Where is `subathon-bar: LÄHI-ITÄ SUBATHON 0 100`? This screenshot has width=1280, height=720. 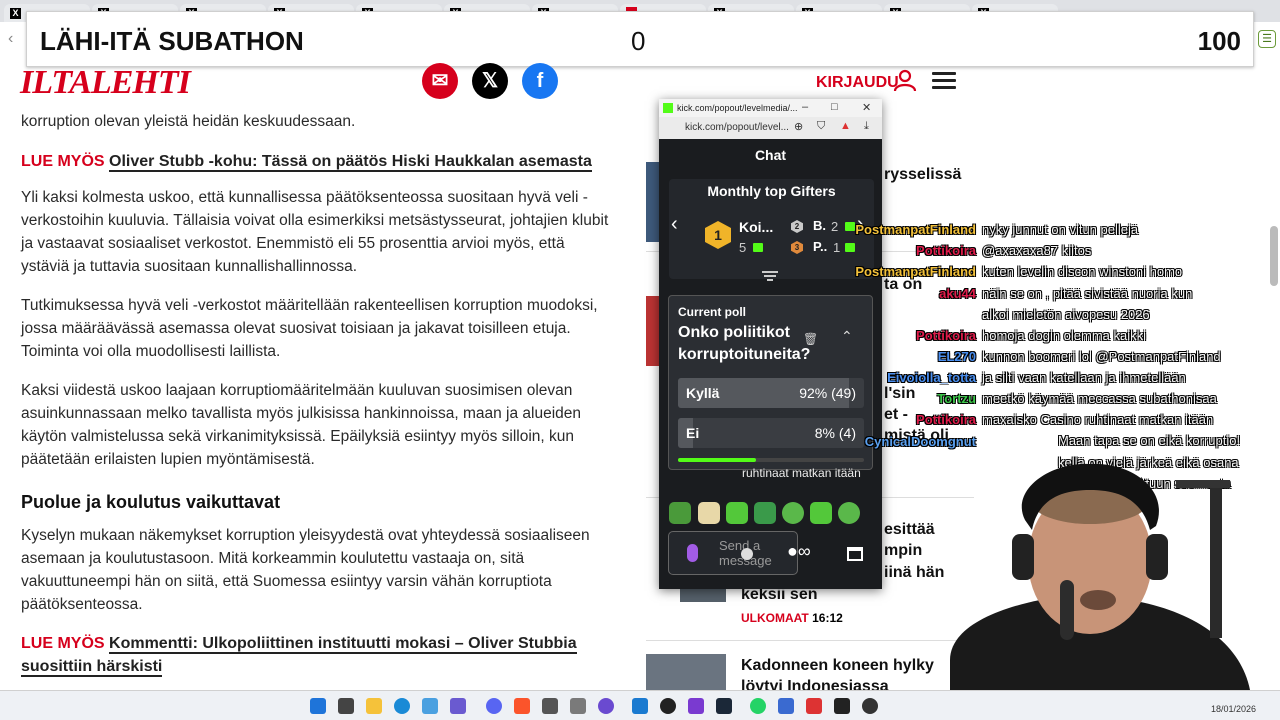
subathon-bar: LÄHI-ITÄ SUBATHON 0 100 is located at coordinates (640, 39).